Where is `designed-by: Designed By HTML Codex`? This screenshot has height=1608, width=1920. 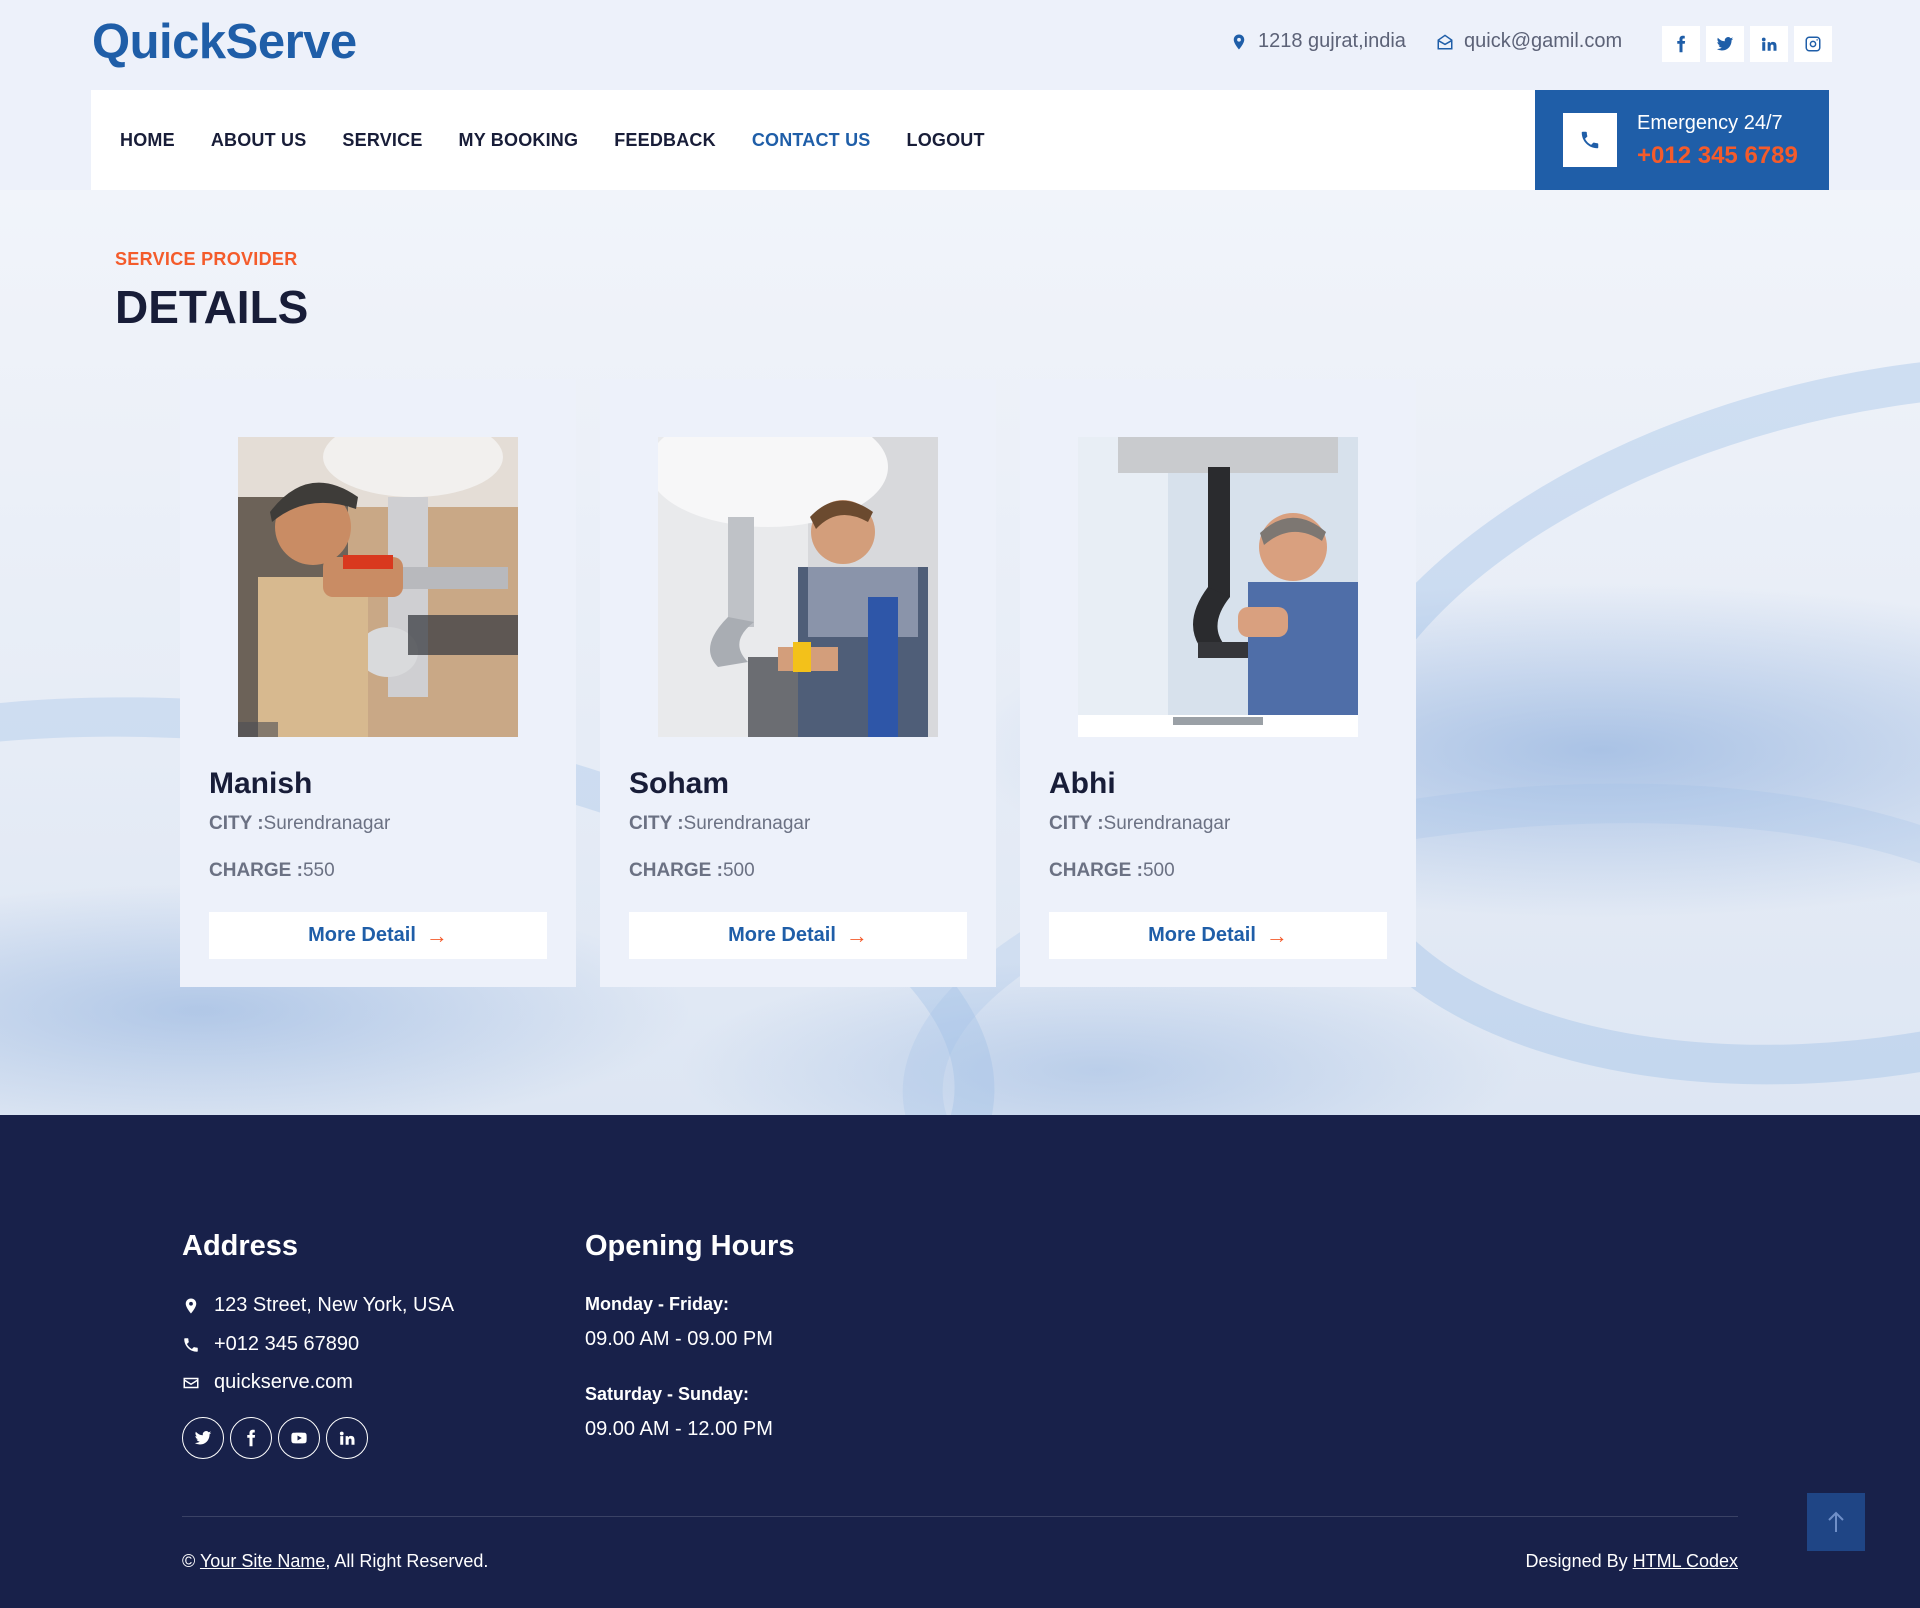
designed-by: Designed By HTML Codex is located at coordinates (1632, 1561).